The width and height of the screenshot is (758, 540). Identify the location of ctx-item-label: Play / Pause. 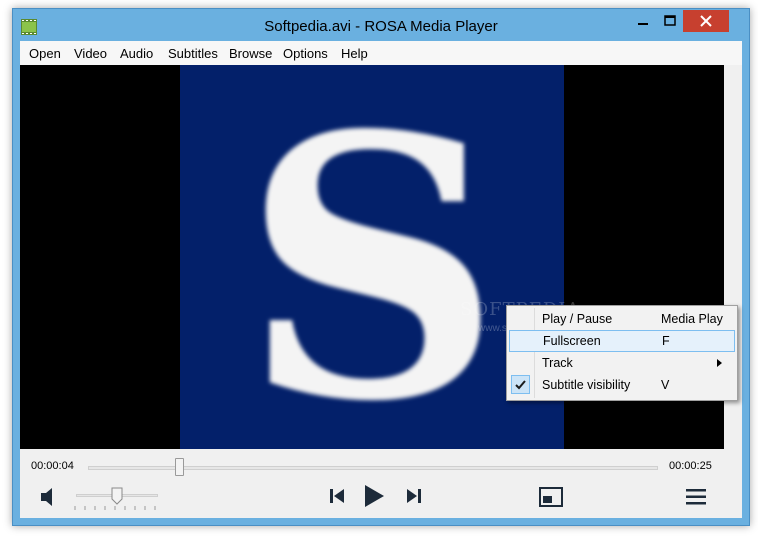
(577, 319).